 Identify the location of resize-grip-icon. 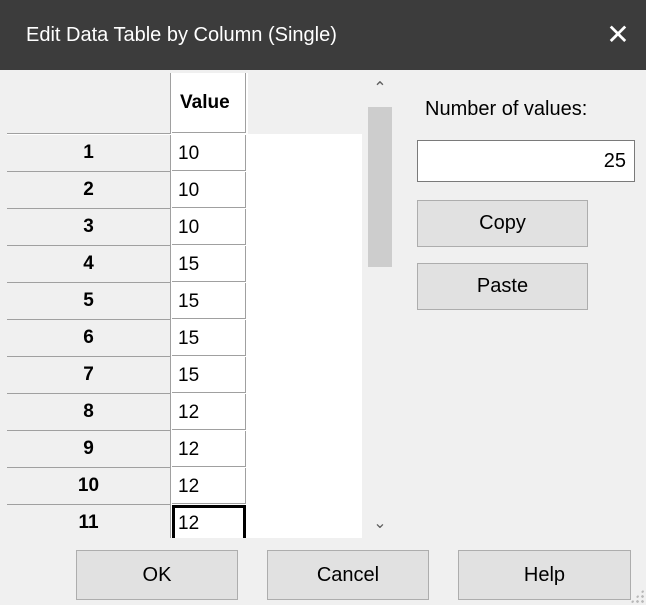
(637, 596).